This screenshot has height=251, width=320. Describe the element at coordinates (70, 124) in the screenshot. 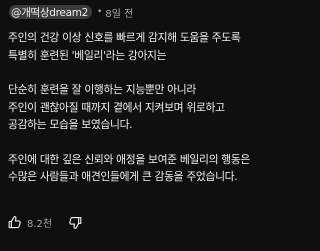

I see `comment-line: 공감하는 모습을 보였습니다.` at that location.